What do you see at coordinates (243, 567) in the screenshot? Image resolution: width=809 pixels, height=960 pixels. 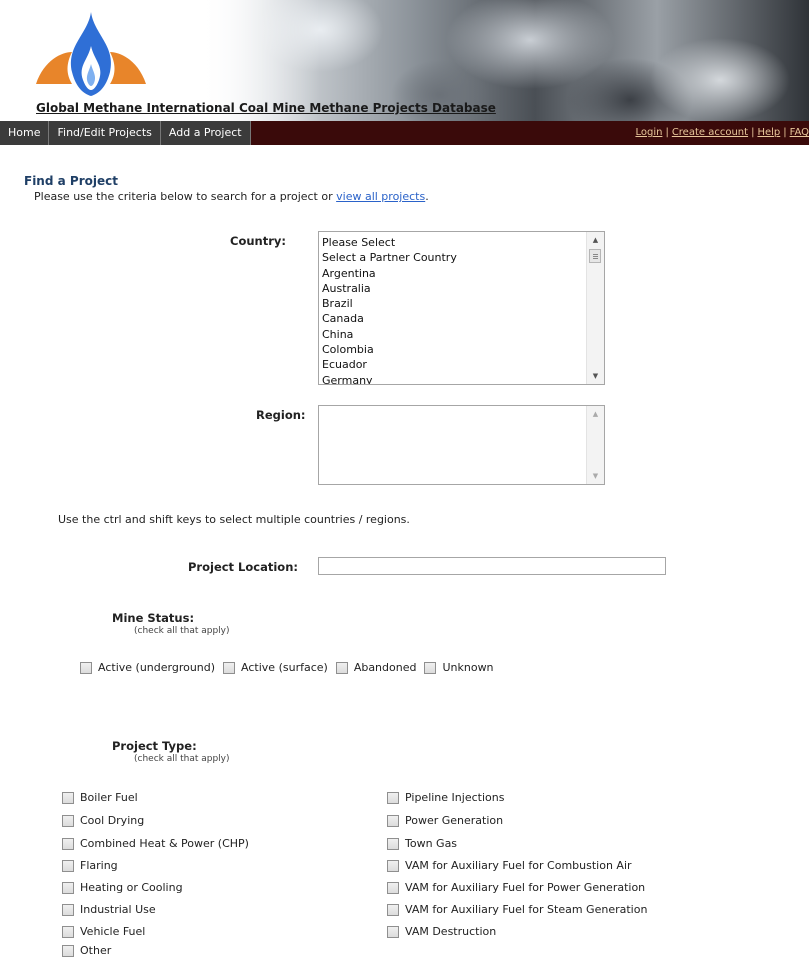 I see `project-location-label: Project Location:` at bounding box center [243, 567].